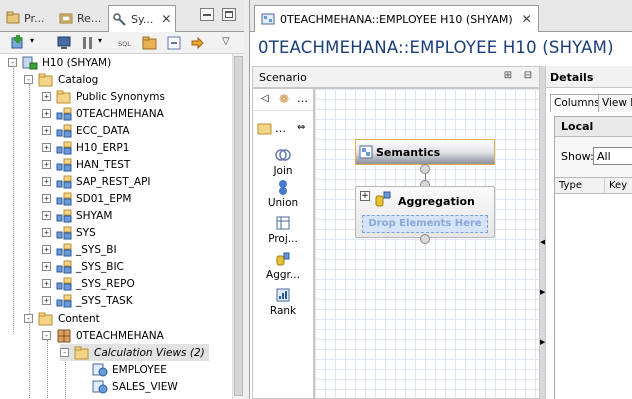 This screenshot has width=632, height=399. Describe the element at coordinates (425, 239) in the screenshot. I see `aggregation-input-port` at that location.